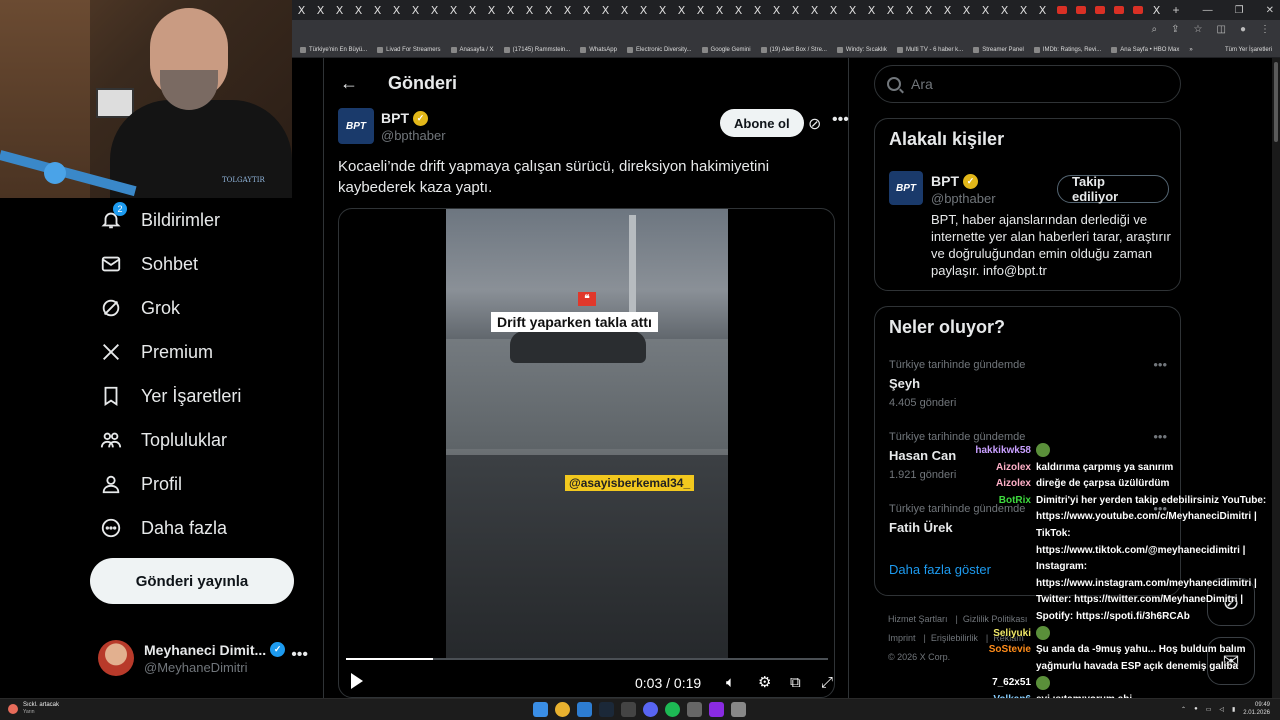 The height and width of the screenshot is (720, 1280). Describe the element at coordinates (413, 135) in the screenshot. I see `author-handle: @bpthaber` at that location.